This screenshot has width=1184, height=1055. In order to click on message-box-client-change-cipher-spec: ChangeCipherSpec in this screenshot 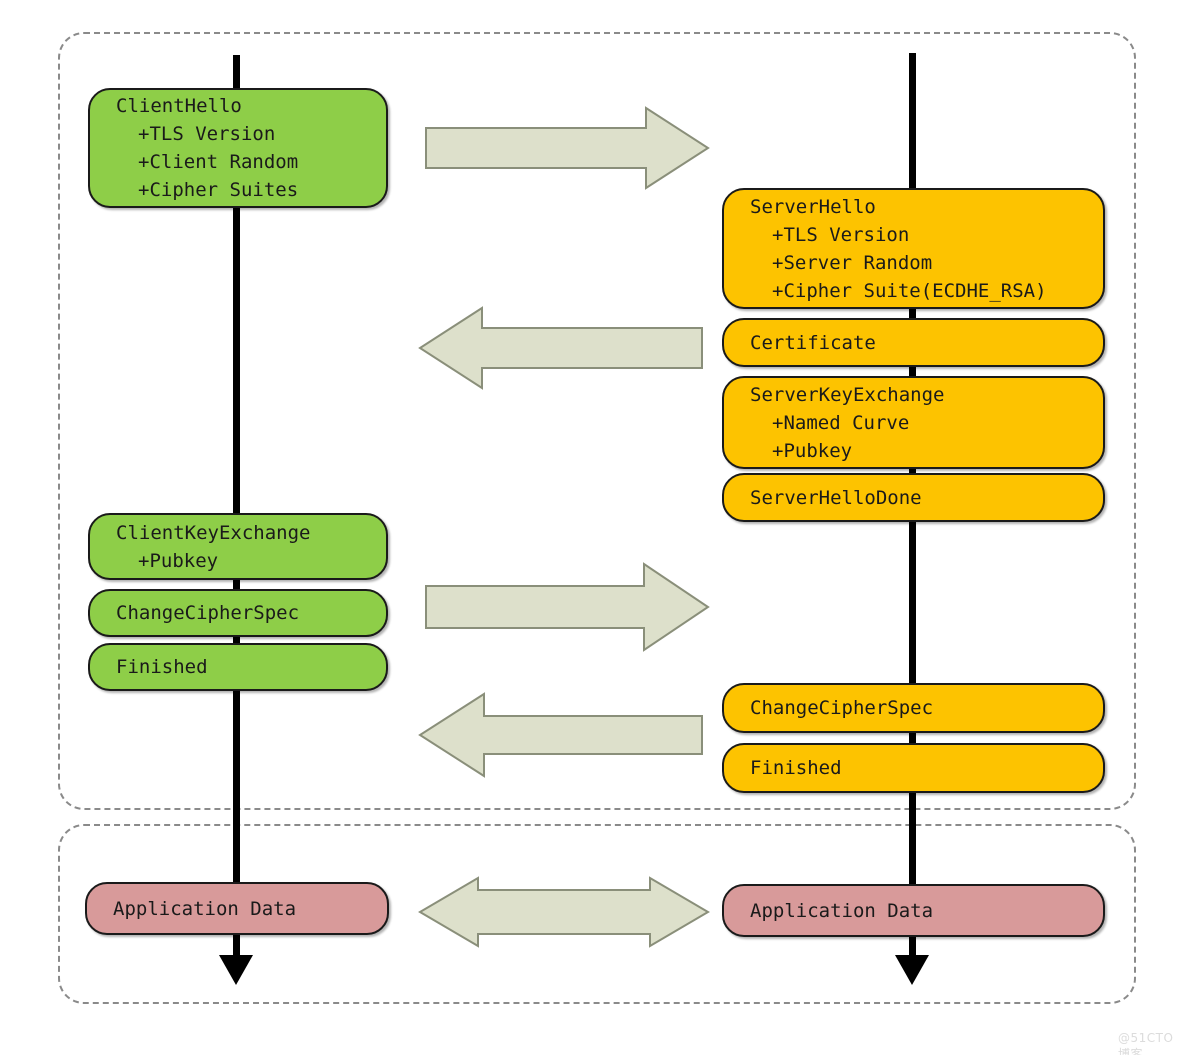, I will do `click(238, 613)`.